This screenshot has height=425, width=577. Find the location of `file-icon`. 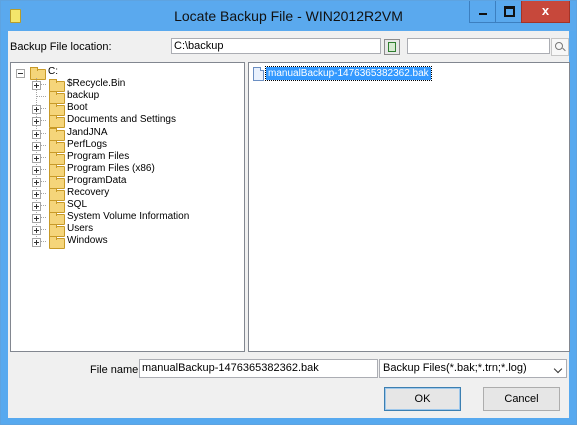

file-icon is located at coordinates (258, 74).